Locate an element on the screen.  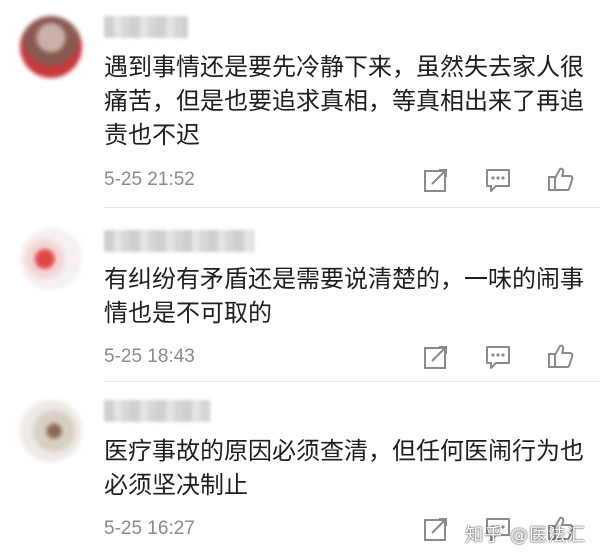
comment-time: 5-25 18:43 is located at coordinates (149, 356).